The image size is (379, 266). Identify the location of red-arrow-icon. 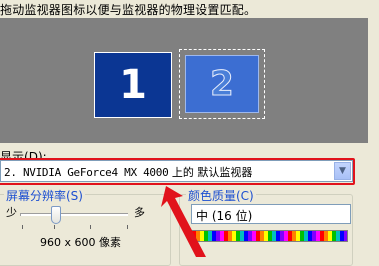
(183, 221).